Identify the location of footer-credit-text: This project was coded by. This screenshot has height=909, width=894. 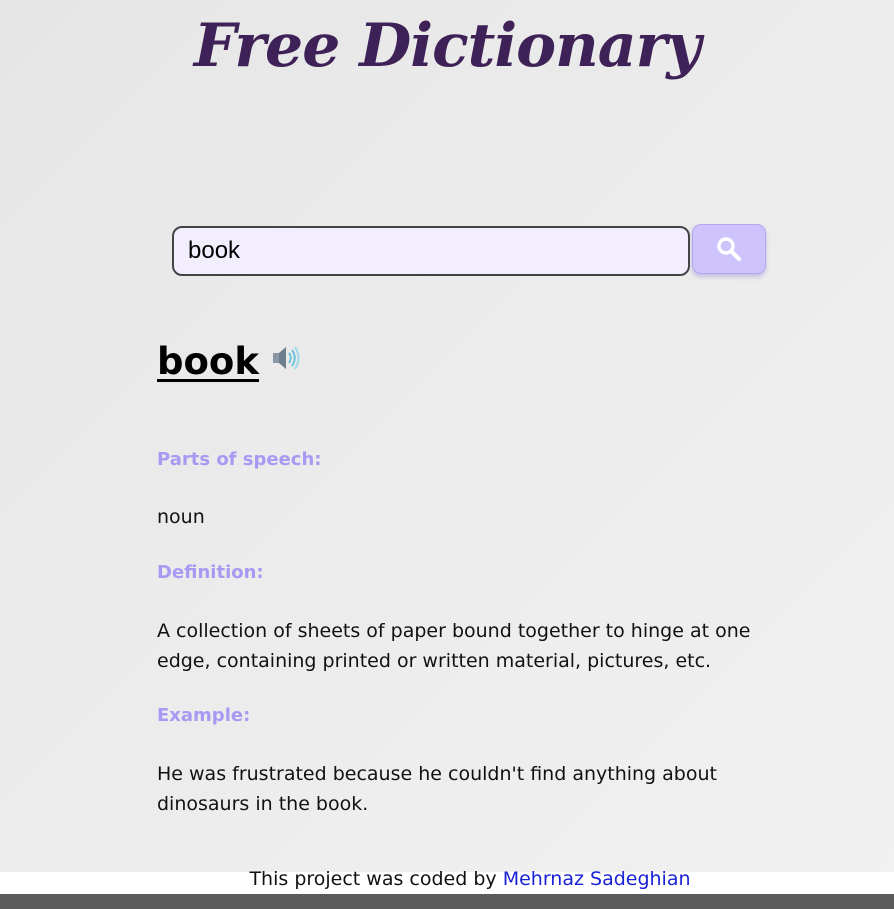
(373, 879).